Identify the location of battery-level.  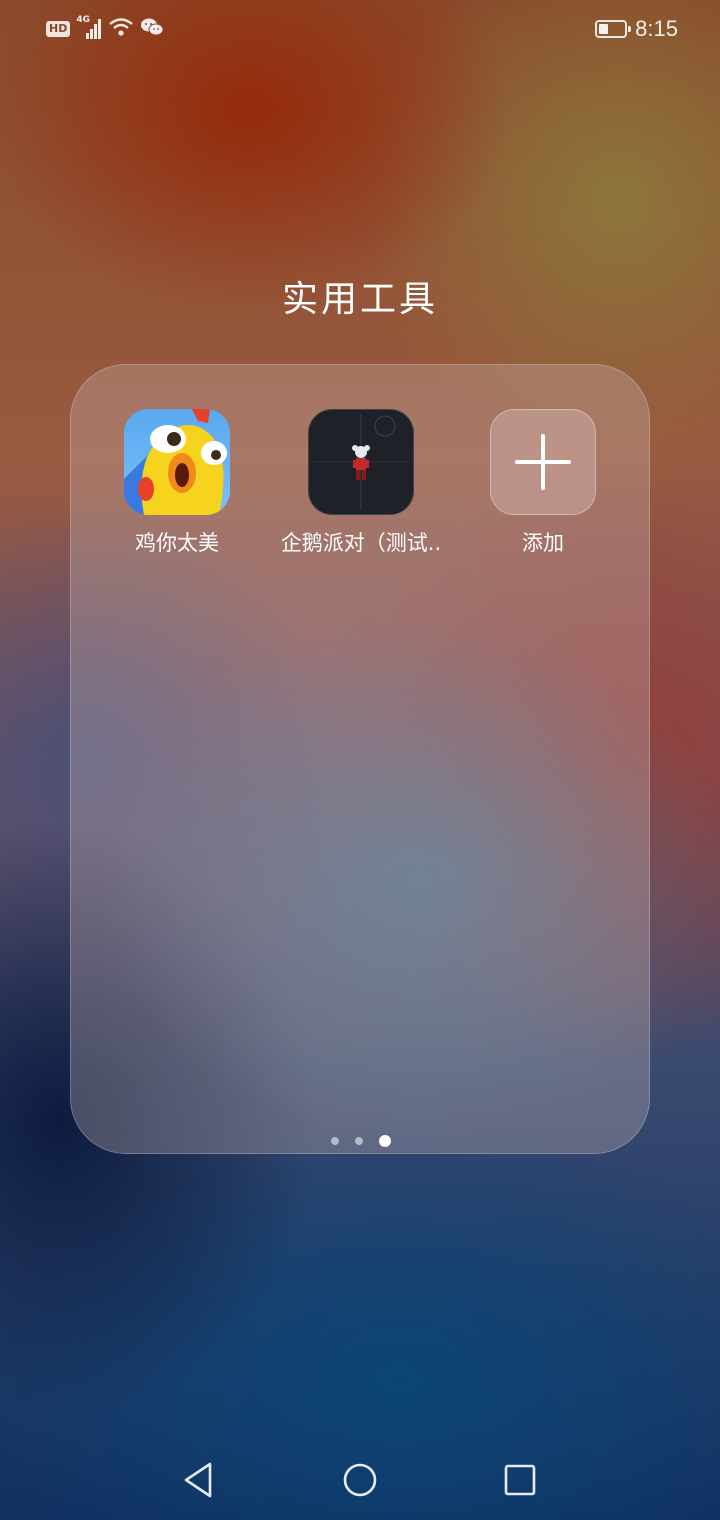
(604, 29).